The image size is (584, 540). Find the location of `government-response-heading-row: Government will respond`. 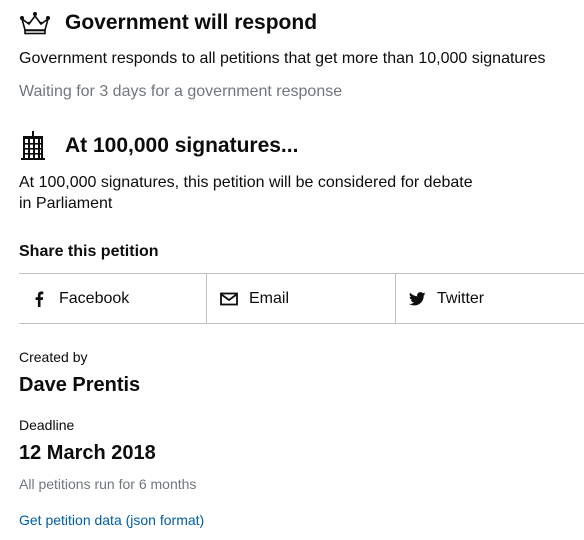

government-response-heading-row: Government will respond is located at coordinates (168, 23).